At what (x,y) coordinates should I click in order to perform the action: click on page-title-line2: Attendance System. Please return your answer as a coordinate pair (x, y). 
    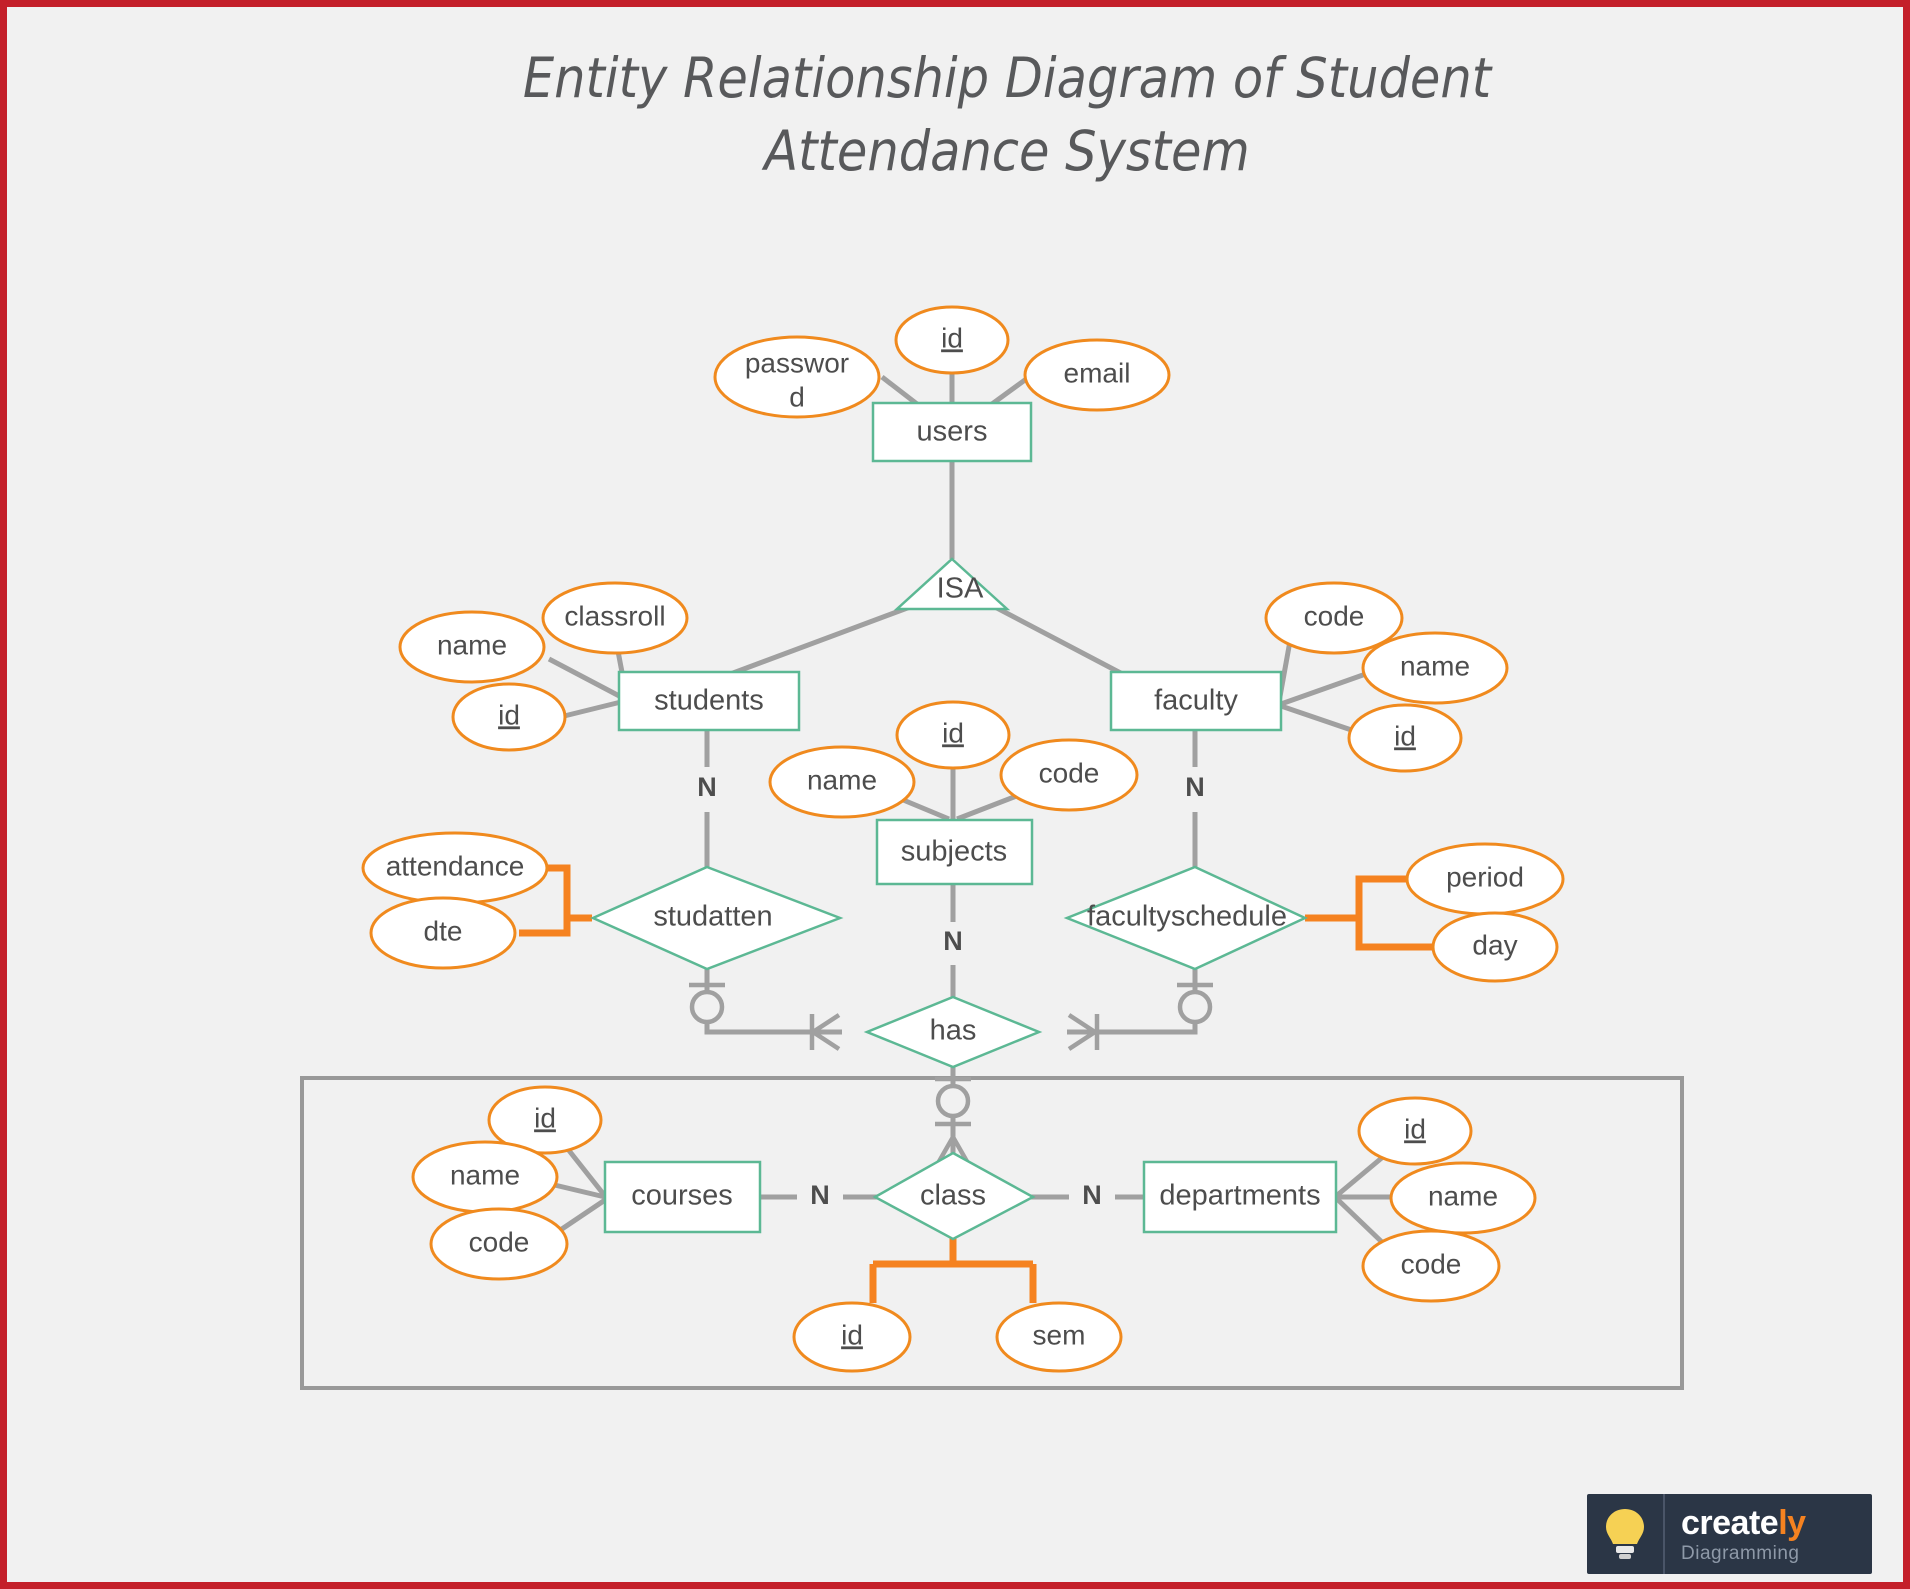
    Looking at the image, I should click on (1005, 151).